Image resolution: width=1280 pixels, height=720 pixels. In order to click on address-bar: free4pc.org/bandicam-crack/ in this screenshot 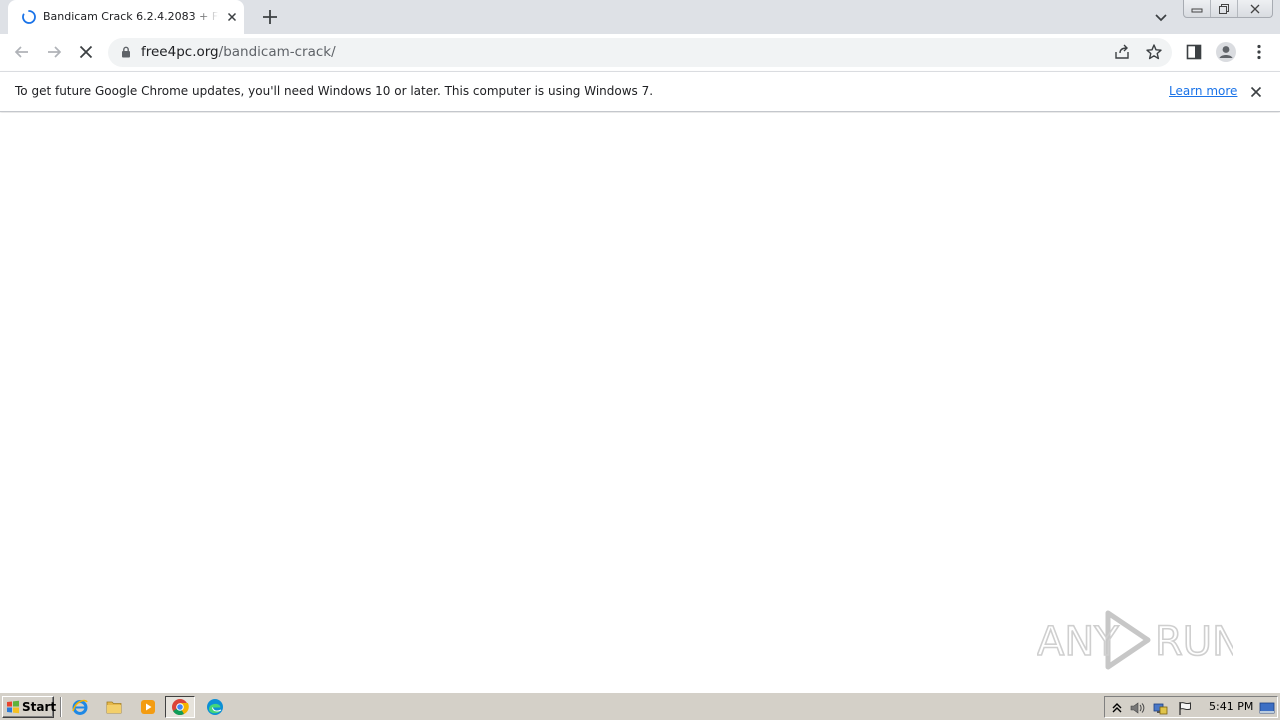, I will do `click(640, 52)`.